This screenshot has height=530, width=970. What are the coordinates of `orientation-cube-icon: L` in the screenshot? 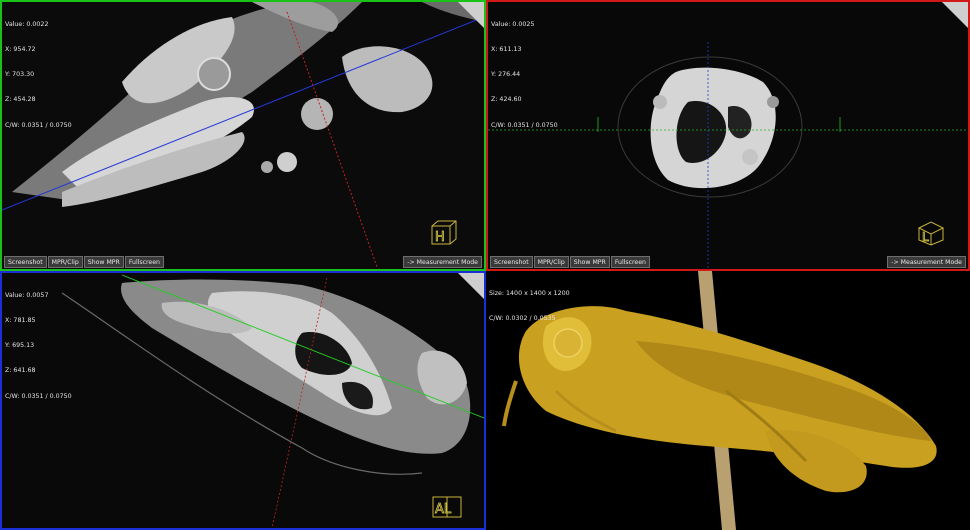 It's located at (931, 233).